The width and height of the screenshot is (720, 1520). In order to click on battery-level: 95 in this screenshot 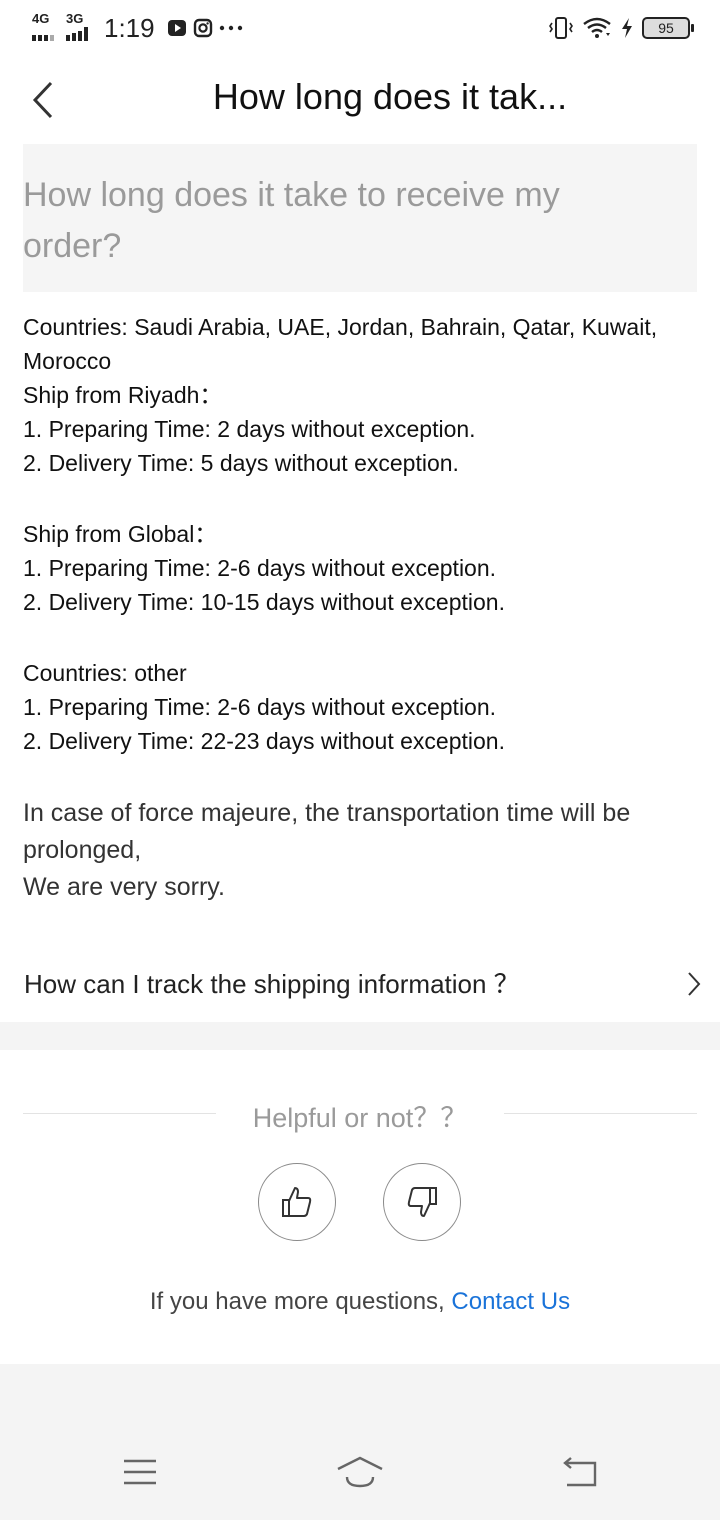, I will do `click(666, 28)`.